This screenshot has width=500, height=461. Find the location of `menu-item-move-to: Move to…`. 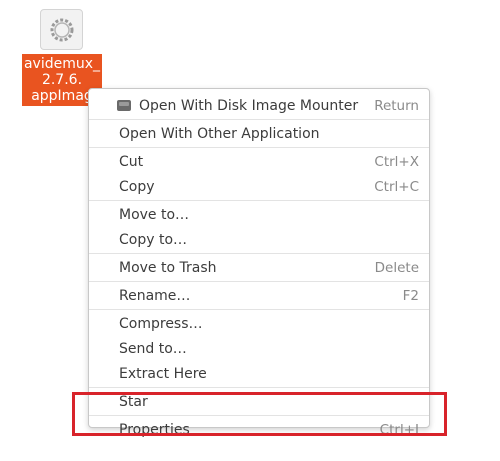

menu-item-move-to: Move to… is located at coordinates (259, 214).